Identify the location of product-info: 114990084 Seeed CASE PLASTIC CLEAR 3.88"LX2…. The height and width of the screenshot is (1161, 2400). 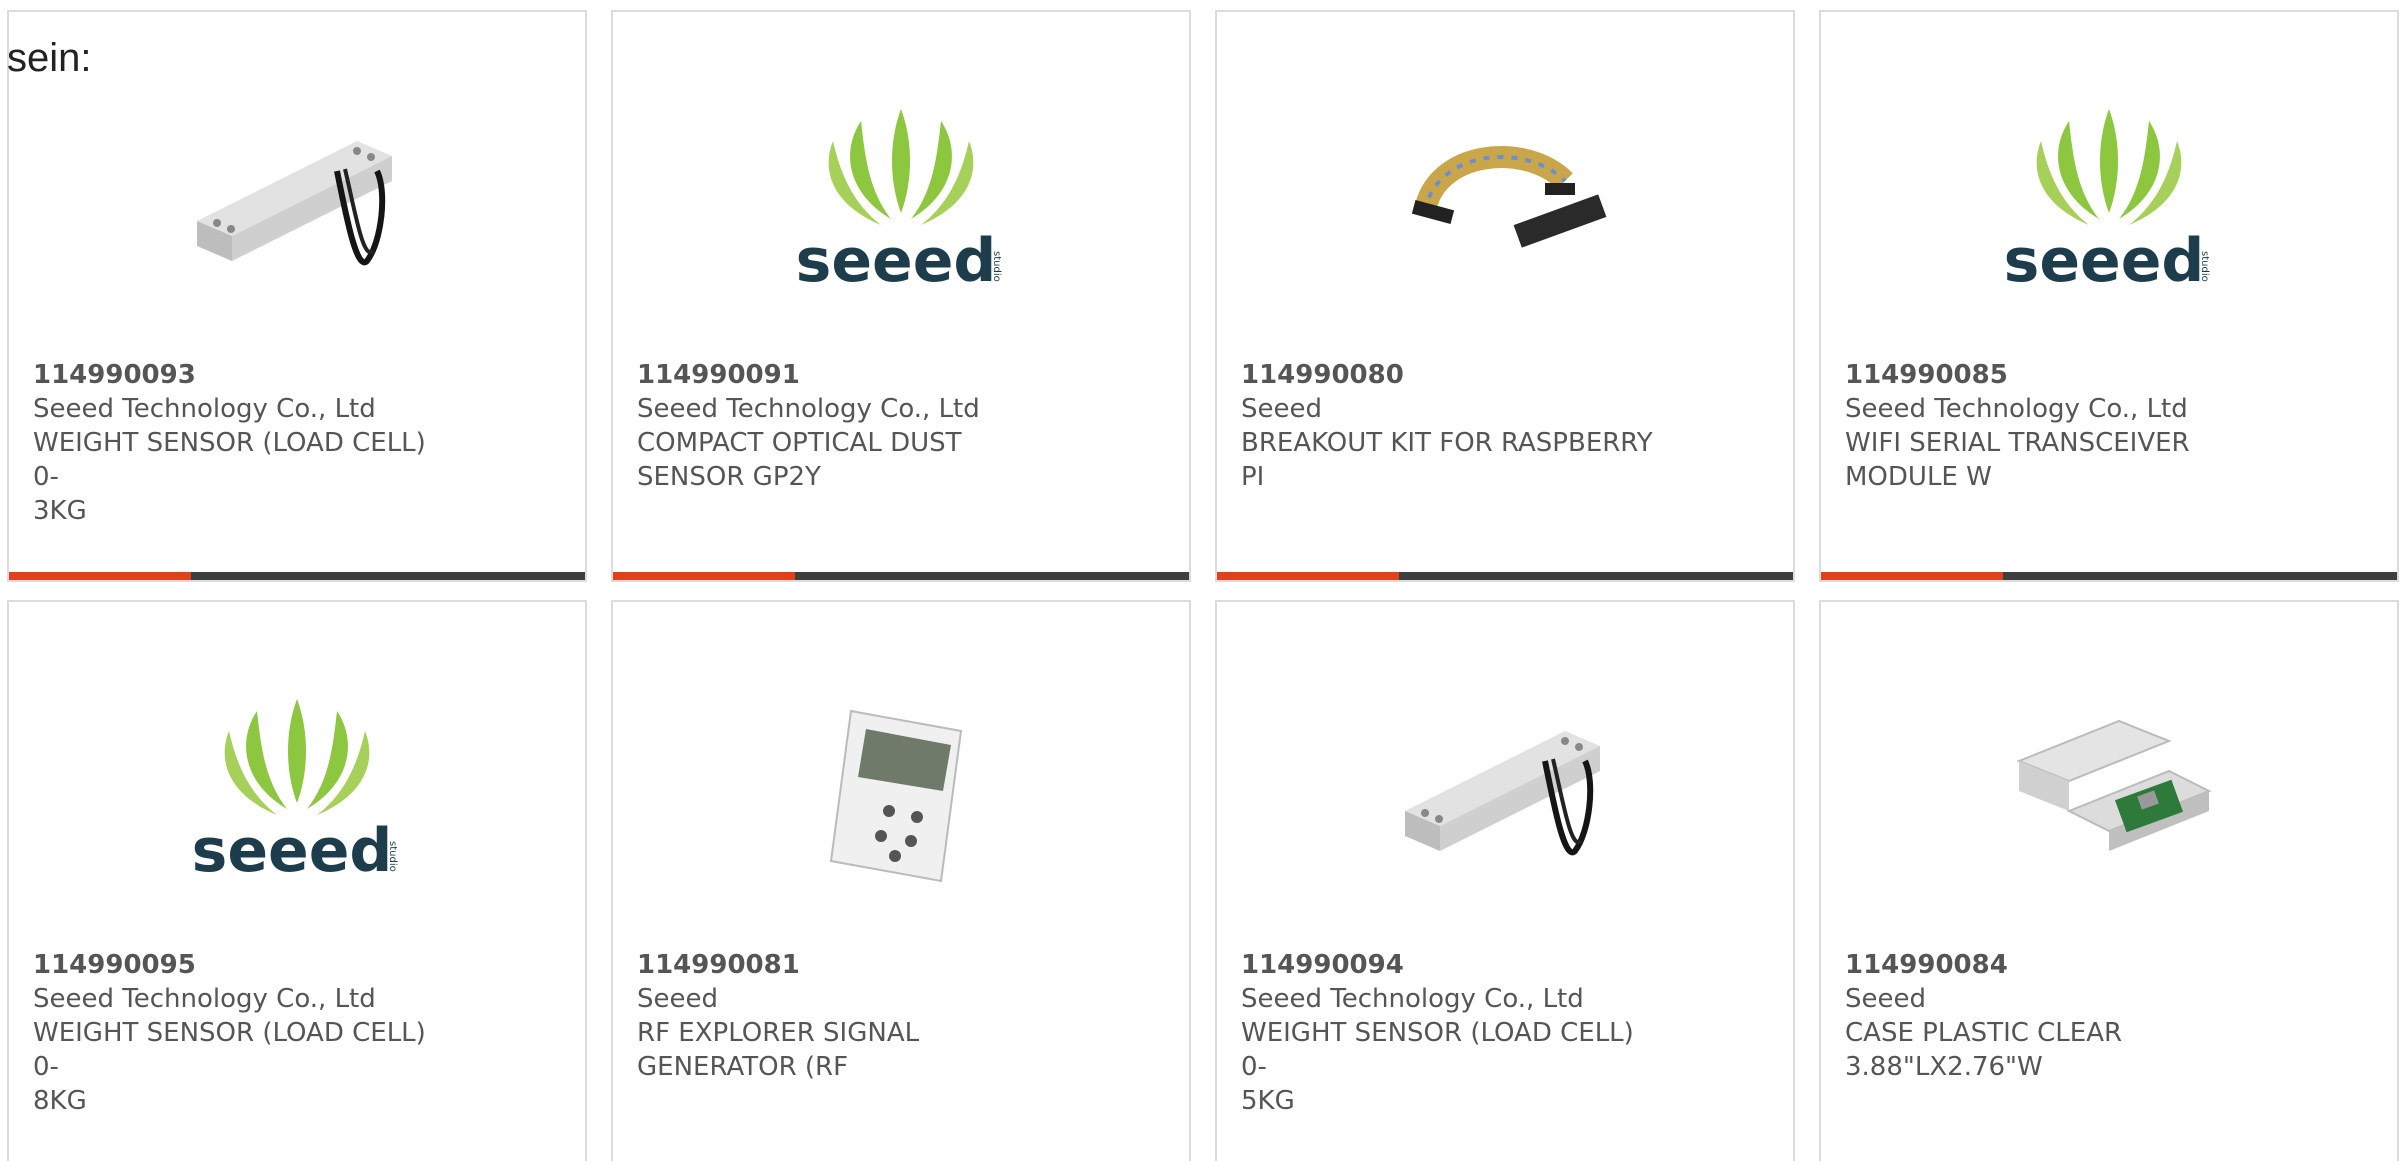
(2055, 1016).